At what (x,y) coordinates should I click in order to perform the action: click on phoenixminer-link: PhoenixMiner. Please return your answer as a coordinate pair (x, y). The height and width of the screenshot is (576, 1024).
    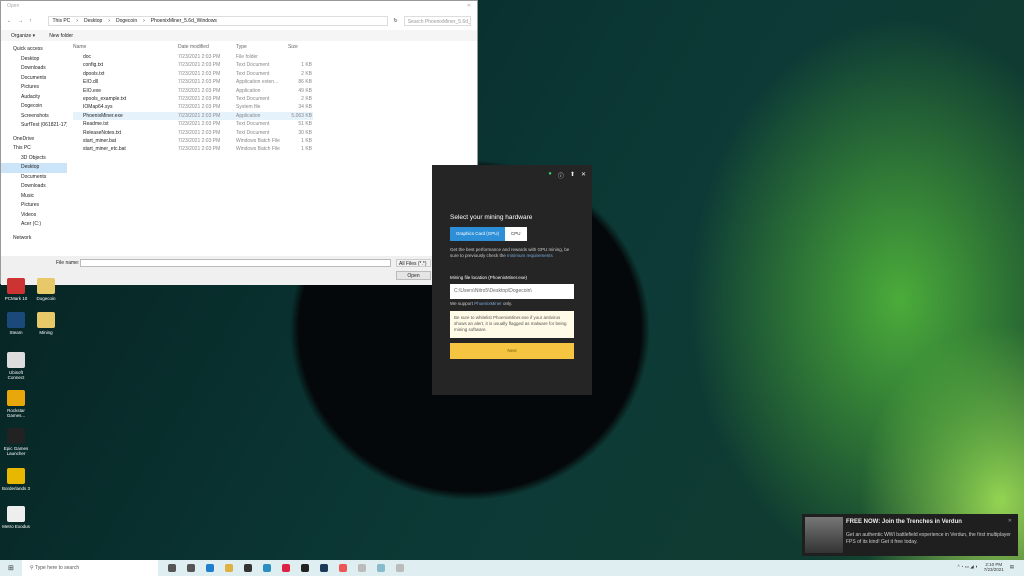
    Looking at the image, I should click on (488, 303).